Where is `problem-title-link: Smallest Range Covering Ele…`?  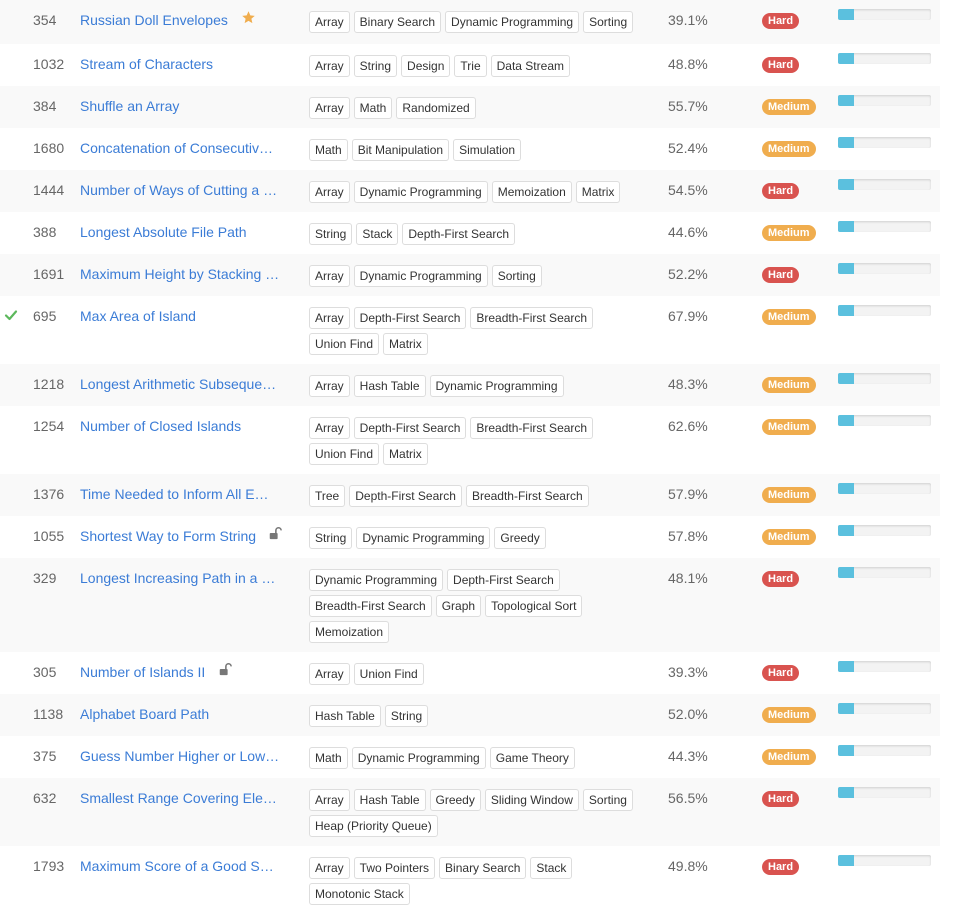
problem-title-link: Smallest Range Covering Ele… is located at coordinates (178, 798).